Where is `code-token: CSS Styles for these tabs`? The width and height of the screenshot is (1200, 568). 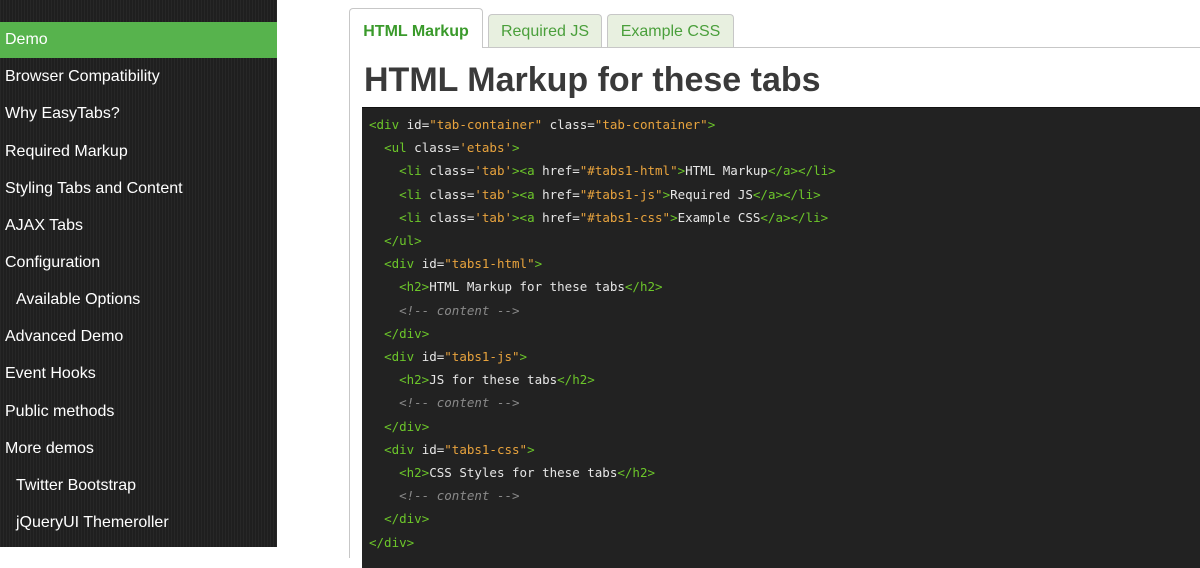
code-token: CSS Styles for these tabs is located at coordinates (523, 472).